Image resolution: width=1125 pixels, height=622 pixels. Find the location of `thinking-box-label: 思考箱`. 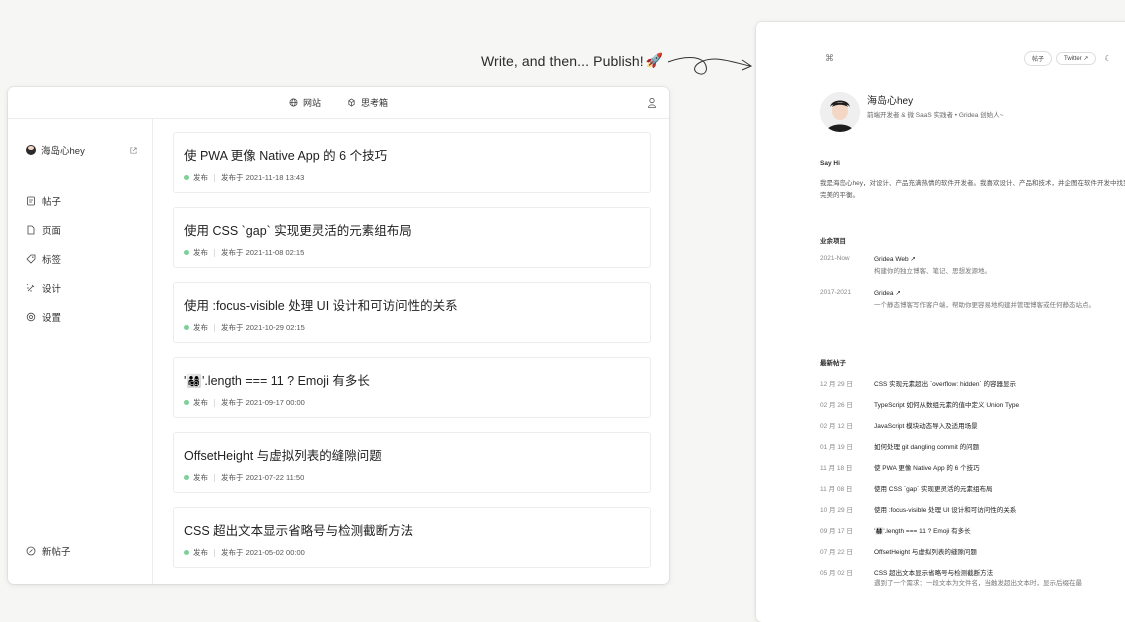

thinking-box-label: 思考箱 is located at coordinates (375, 103).